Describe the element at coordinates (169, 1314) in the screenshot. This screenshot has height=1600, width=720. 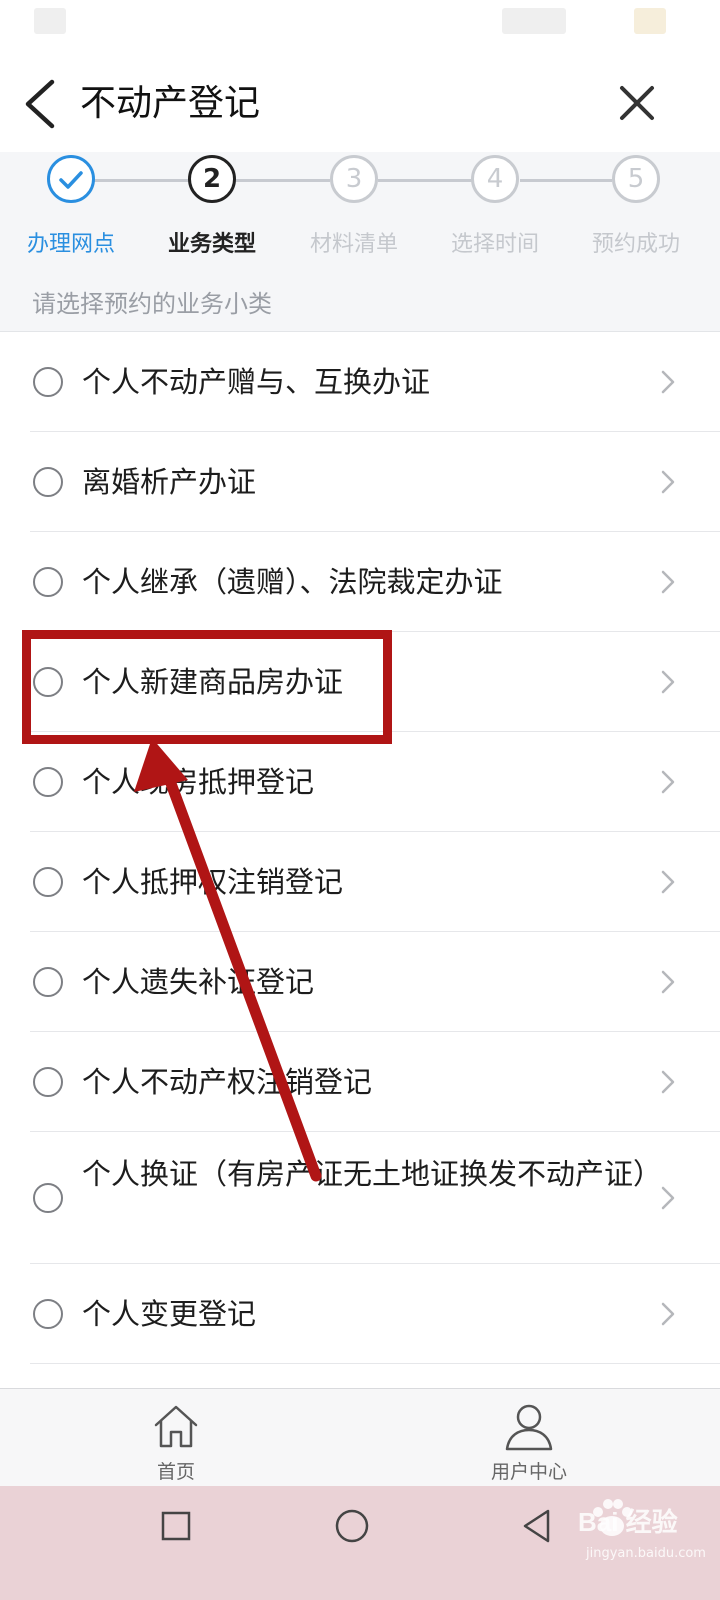
I see `list-item-label: 个人变更登记` at that location.